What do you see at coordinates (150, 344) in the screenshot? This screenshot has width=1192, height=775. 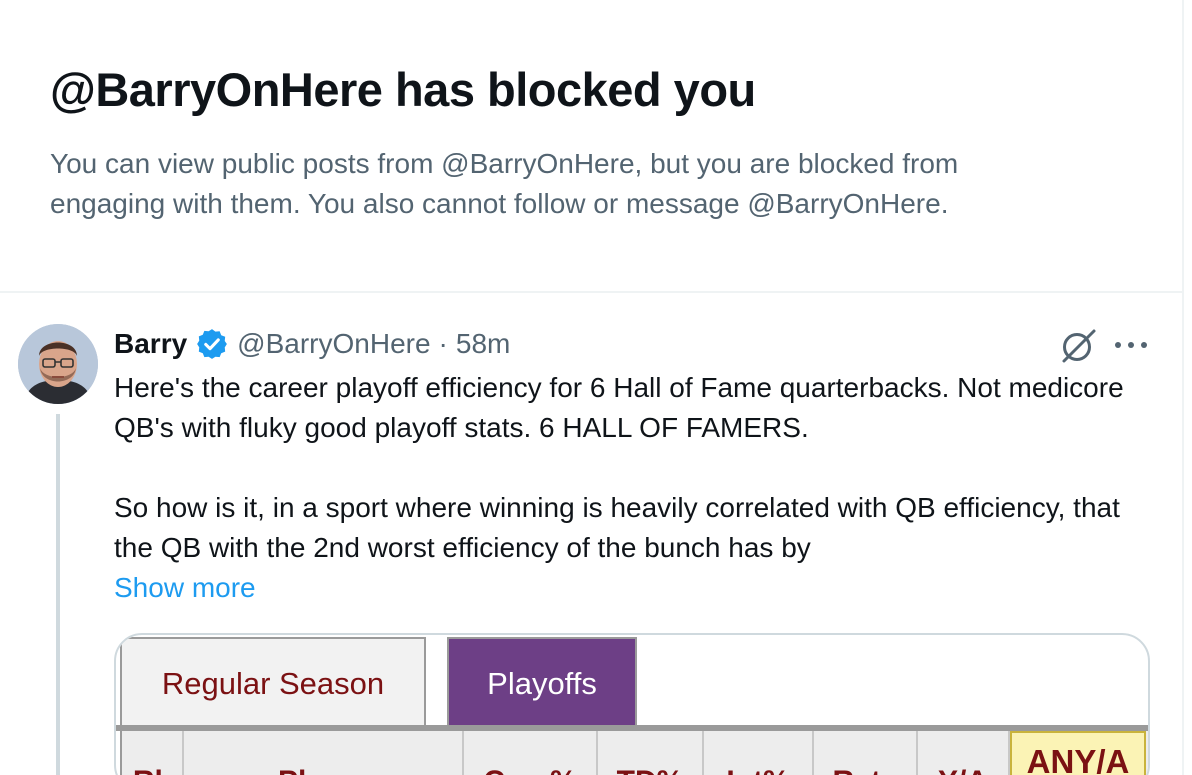 I see `author-name: Barry` at bounding box center [150, 344].